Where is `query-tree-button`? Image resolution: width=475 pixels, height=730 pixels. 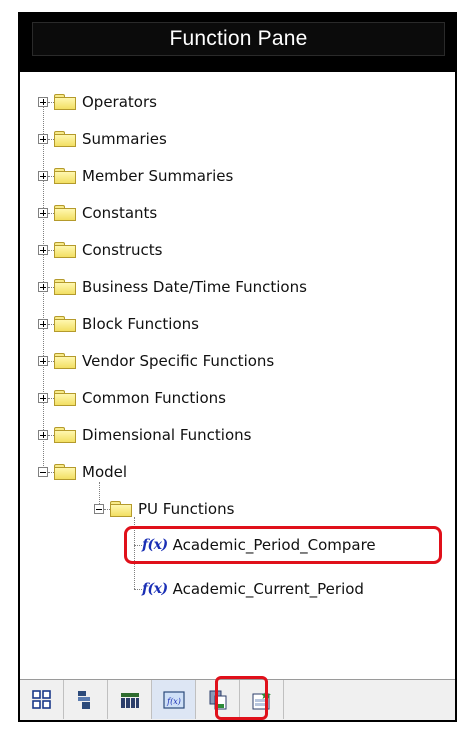
query-tree-button is located at coordinates (86, 699).